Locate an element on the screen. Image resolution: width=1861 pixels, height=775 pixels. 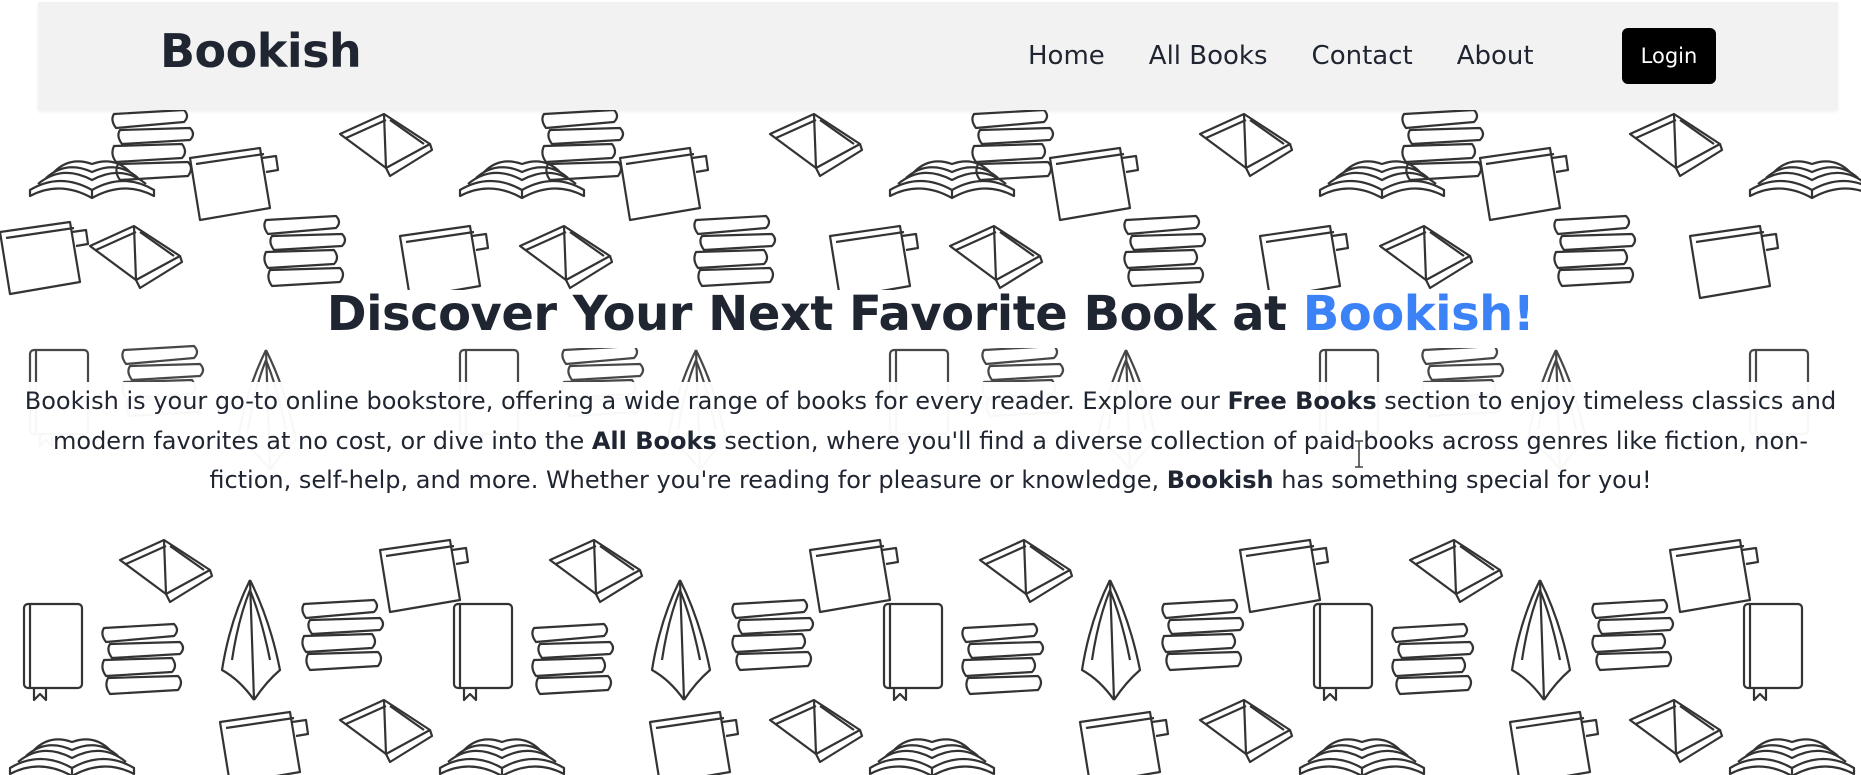
nav-link-contact: Contact is located at coordinates (1362, 56).